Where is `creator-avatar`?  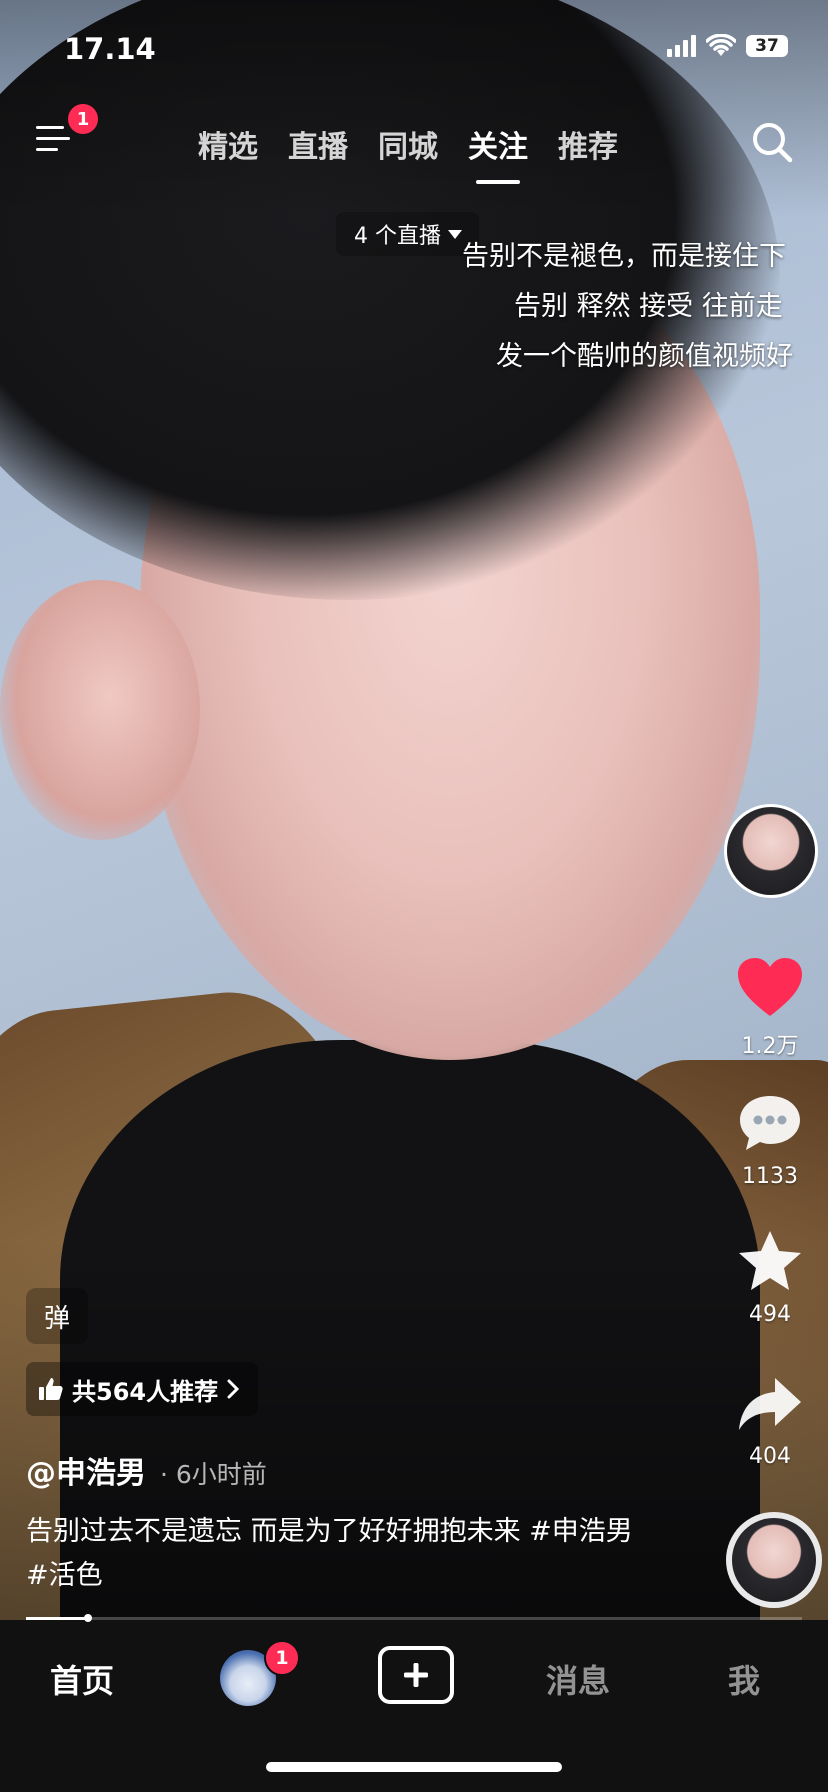 creator-avatar is located at coordinates (771, 851).